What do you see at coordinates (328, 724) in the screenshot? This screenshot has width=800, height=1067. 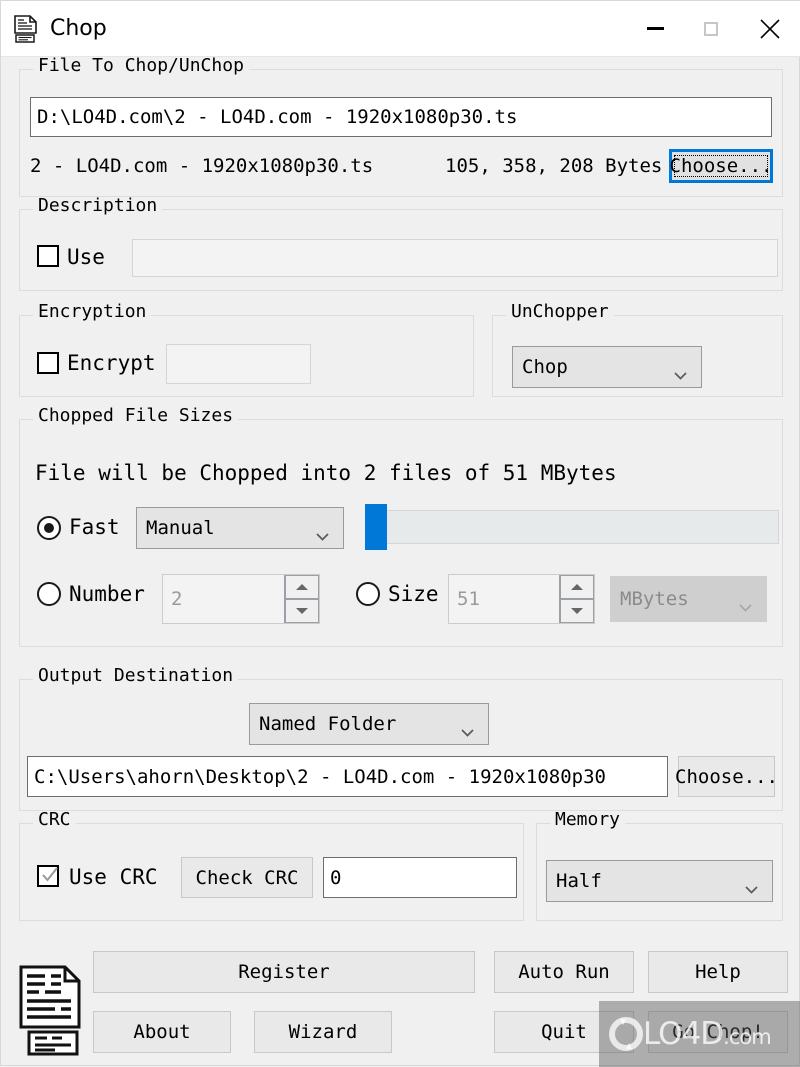 I see `output-destination-value: Named Folder` at bounding box center [328, 724].